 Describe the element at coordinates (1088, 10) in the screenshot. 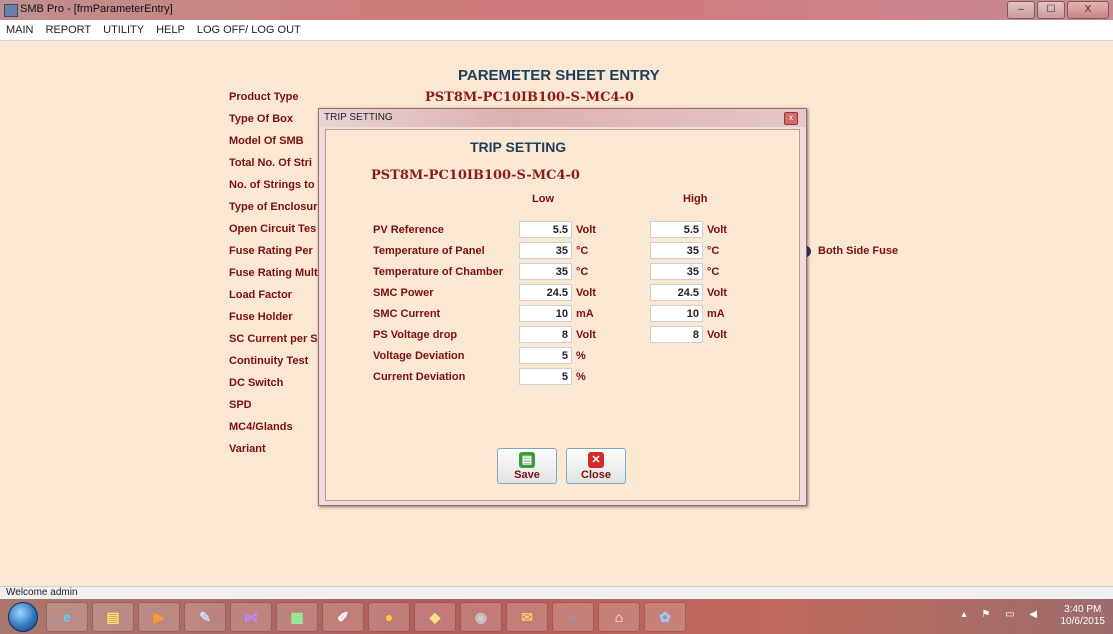

I see `close-window-button: X` at that location.